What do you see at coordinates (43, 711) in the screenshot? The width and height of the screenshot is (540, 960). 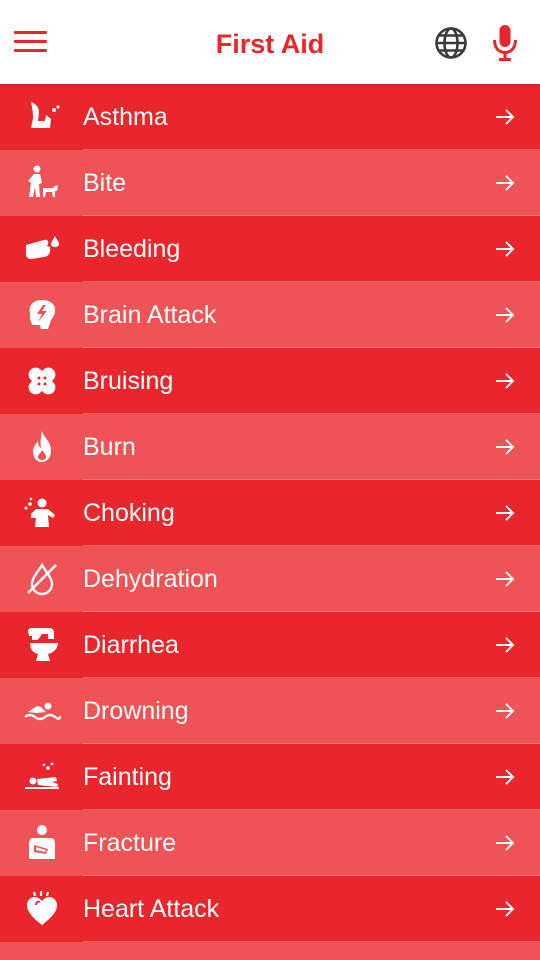 I see `swimmer-icon` at bounding box center [43, 711].